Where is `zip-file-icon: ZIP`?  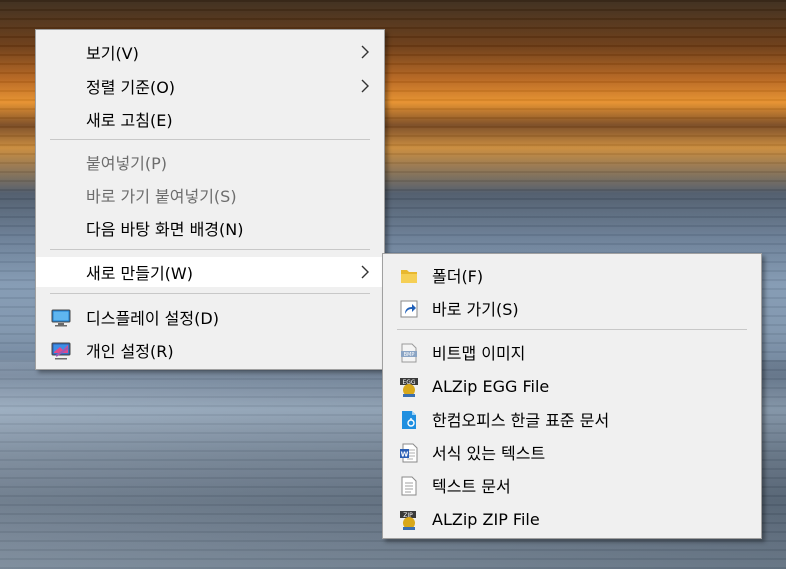 zip-file-icon: ZIP is located at coordinates (408, 520).